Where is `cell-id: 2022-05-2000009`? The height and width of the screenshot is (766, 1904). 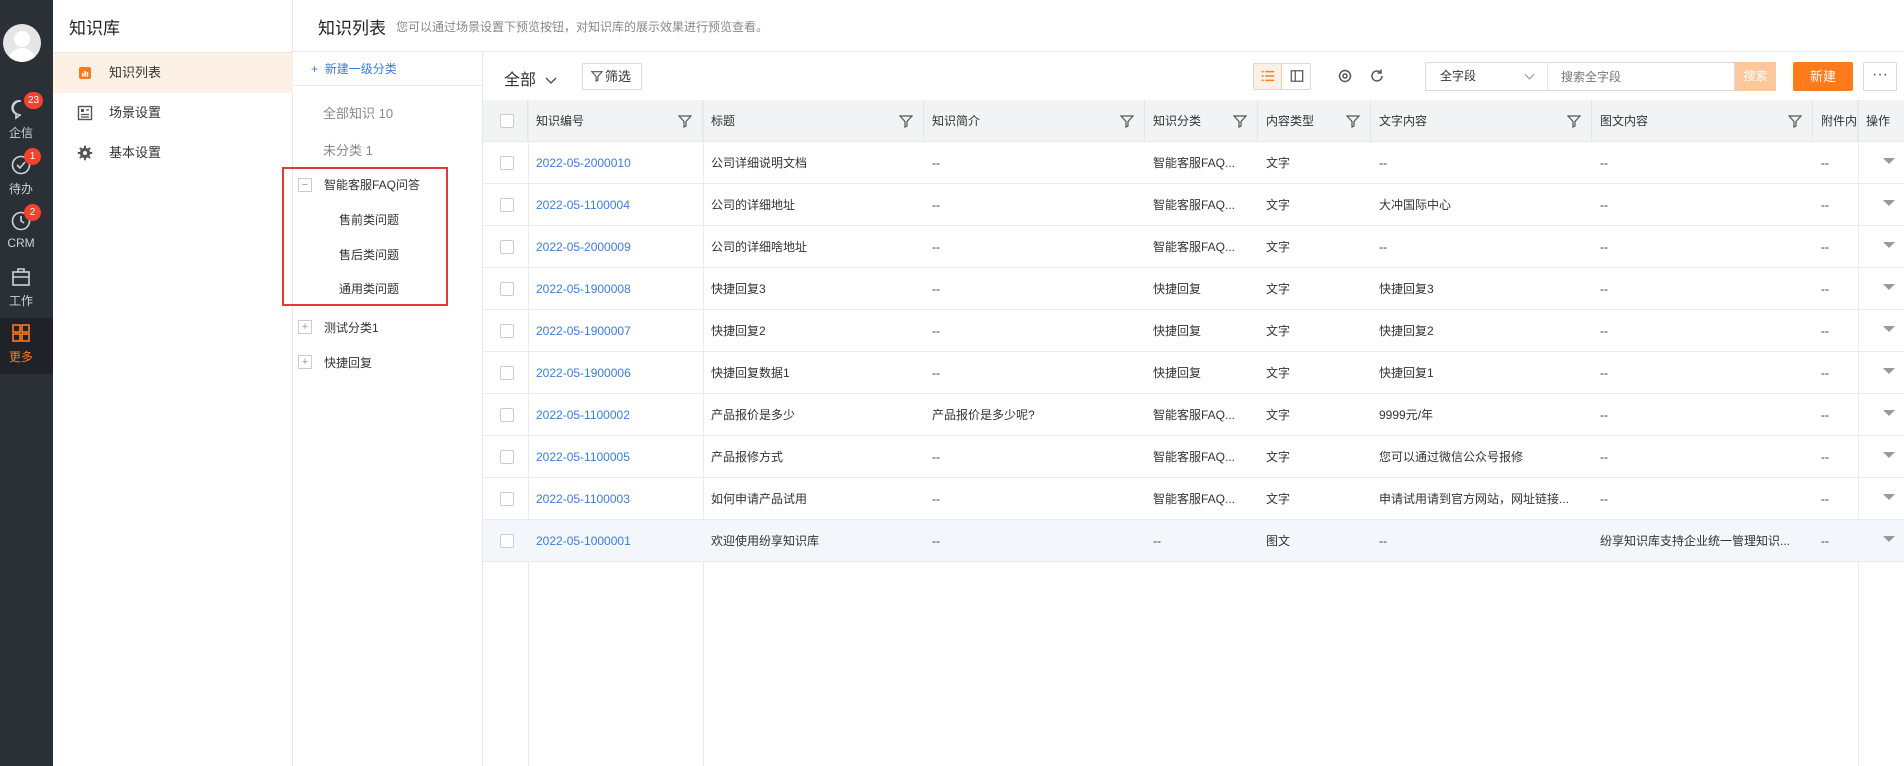 cell-id: 2022-05-2000009 is located at coordinates (615, 247).